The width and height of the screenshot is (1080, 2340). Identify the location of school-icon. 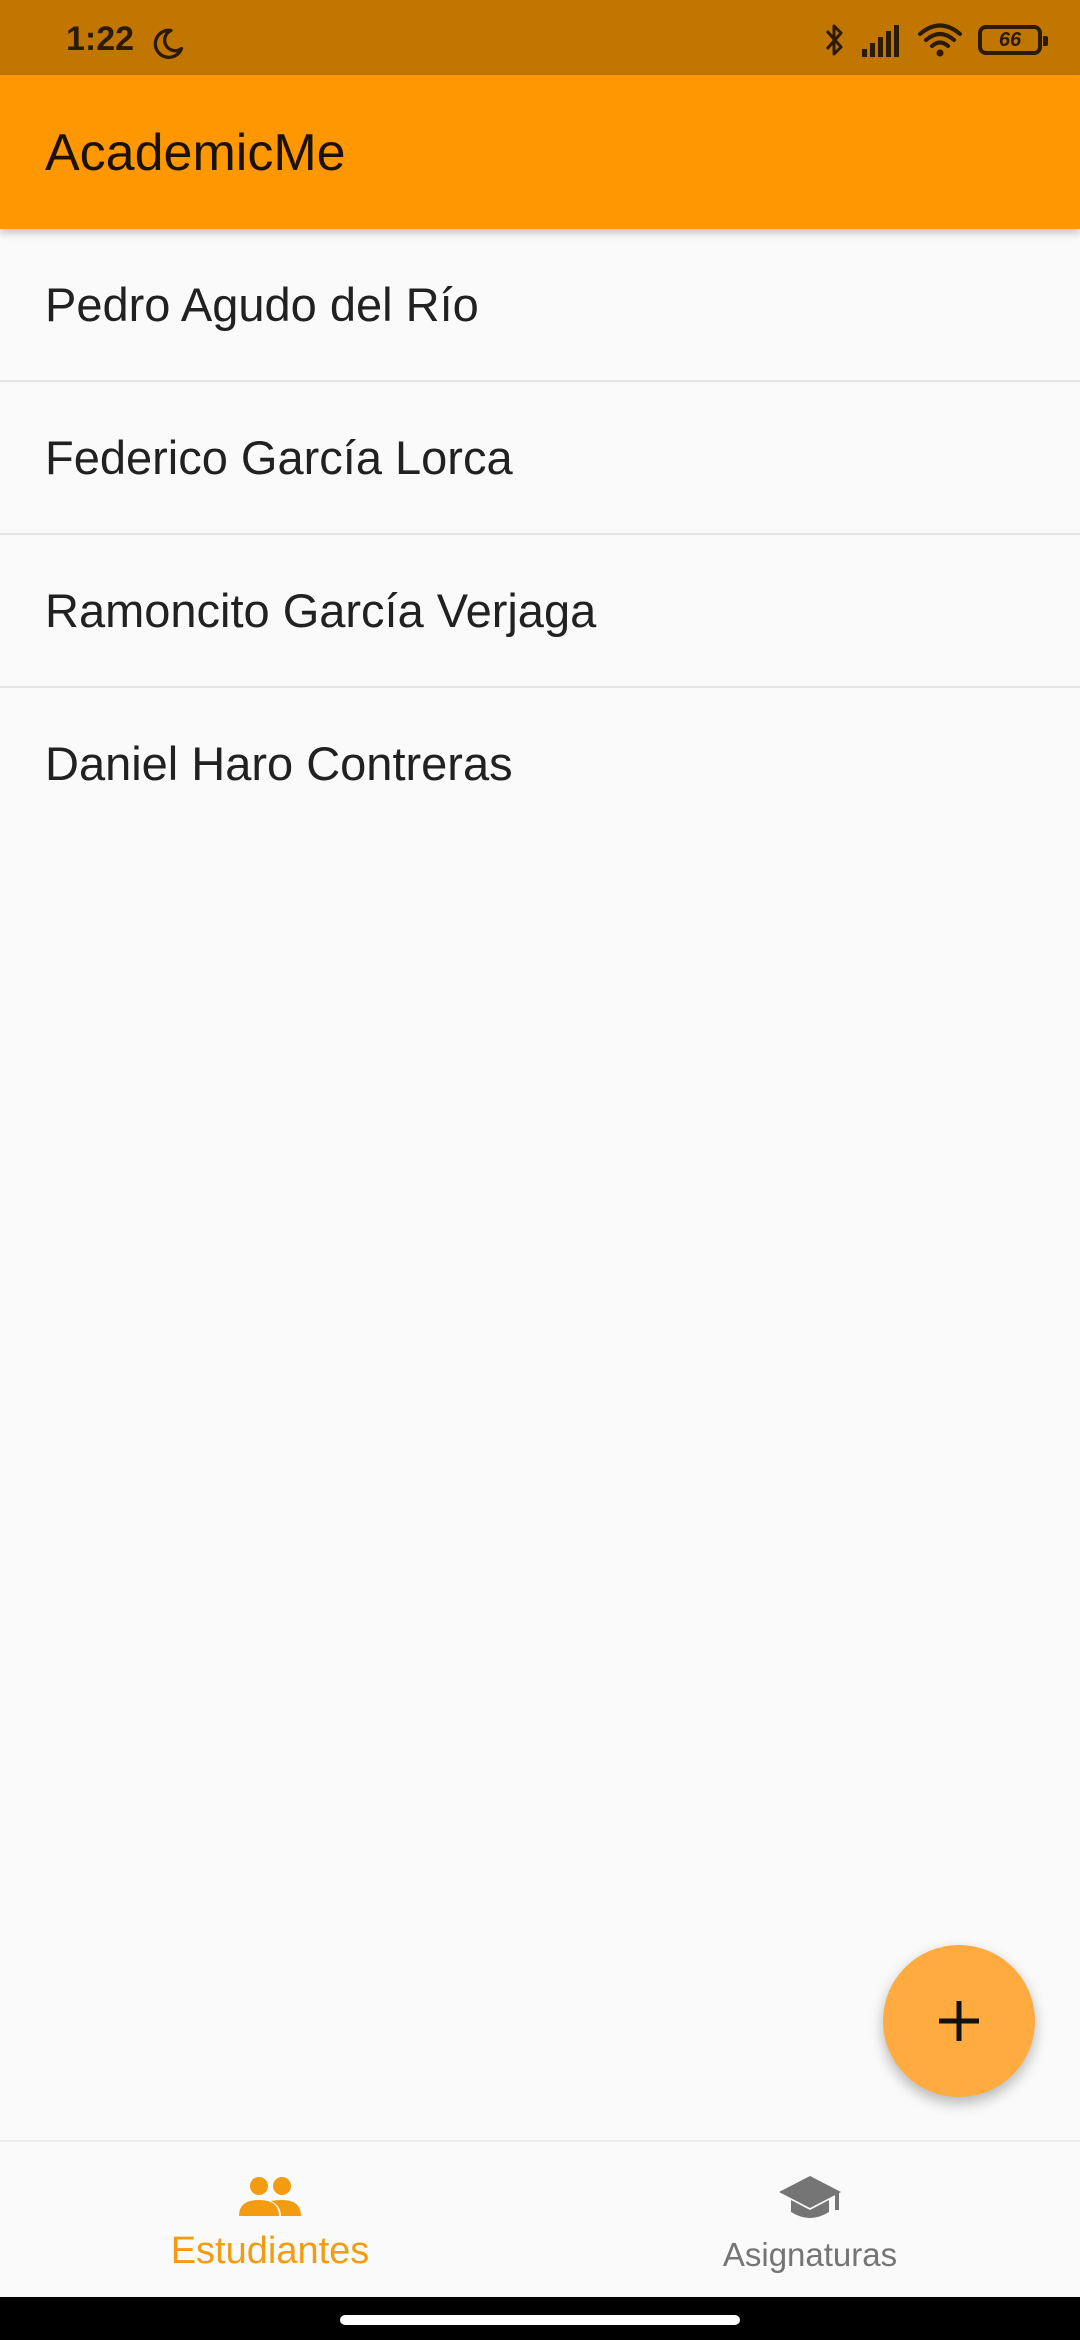
(810, 2197).